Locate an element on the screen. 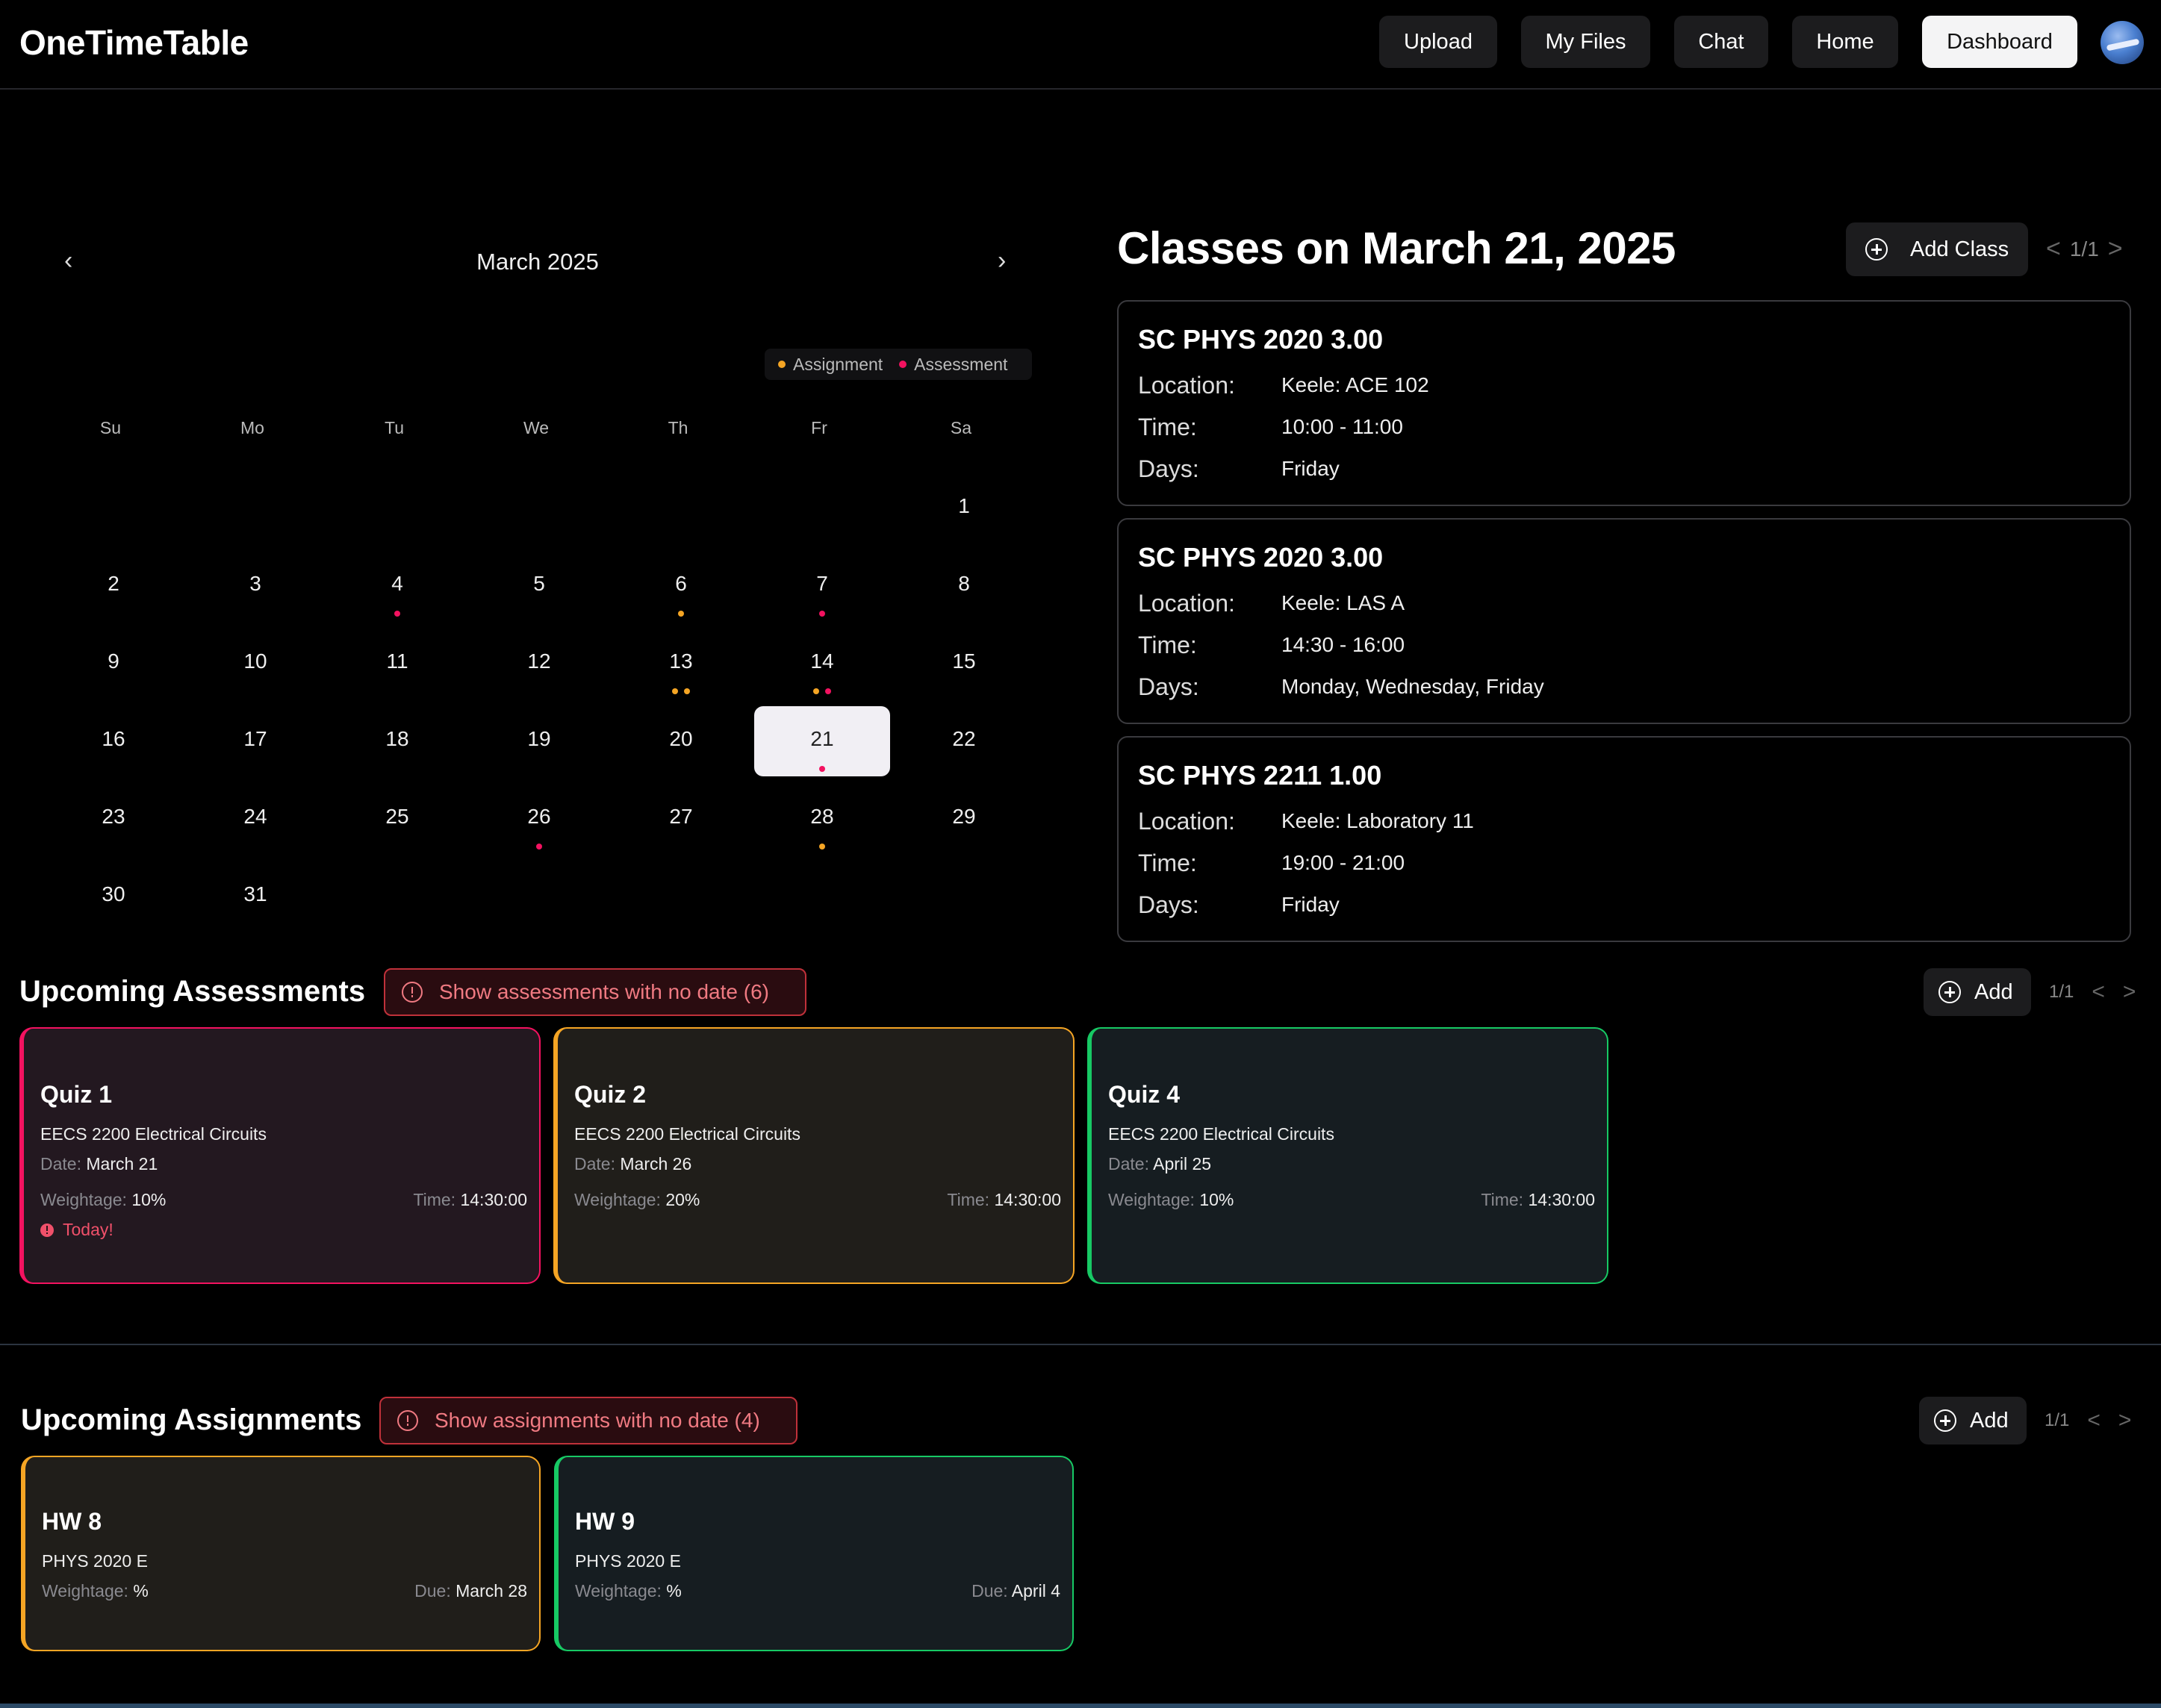 The width and height of the screenshot is (2161, 1708). show-assessments-no-date-label: Show assessments with no date (6) is located at coordinates (604, 991).